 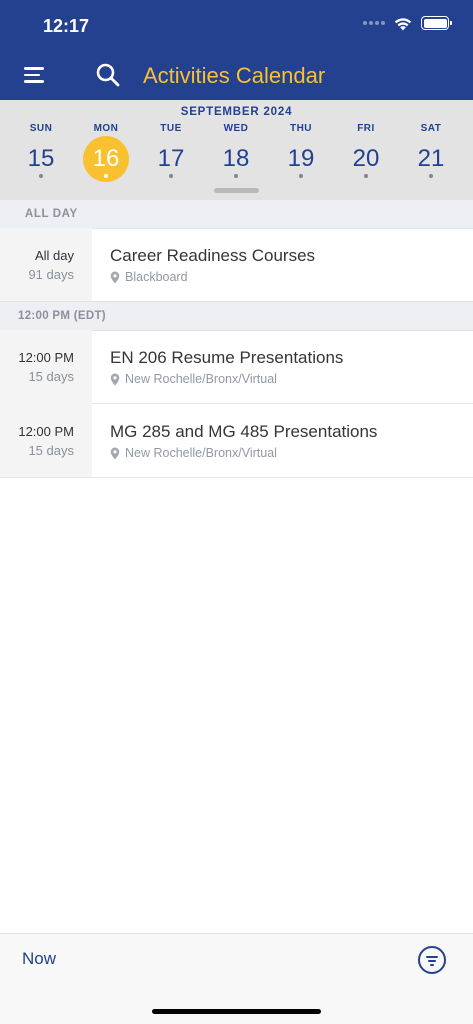 I want to click on hamburger-menu-icon, so click(x=35, y=75).